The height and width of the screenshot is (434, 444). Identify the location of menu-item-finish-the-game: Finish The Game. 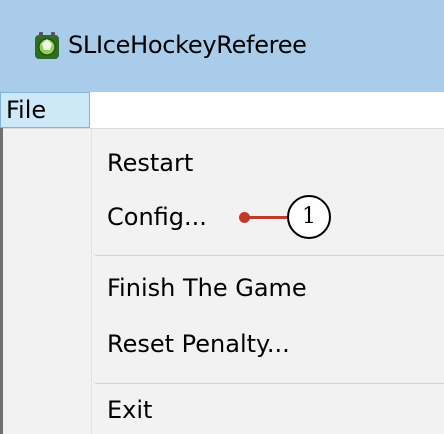
(207, 288).